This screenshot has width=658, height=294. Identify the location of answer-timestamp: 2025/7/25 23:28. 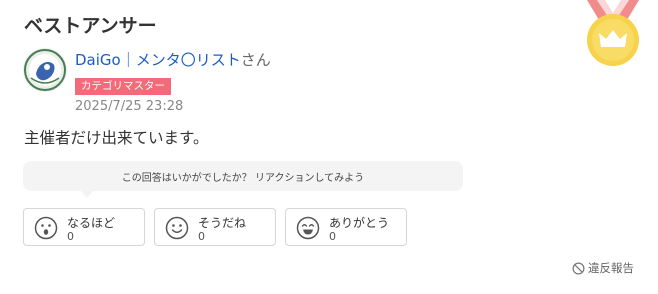
(129, 106).